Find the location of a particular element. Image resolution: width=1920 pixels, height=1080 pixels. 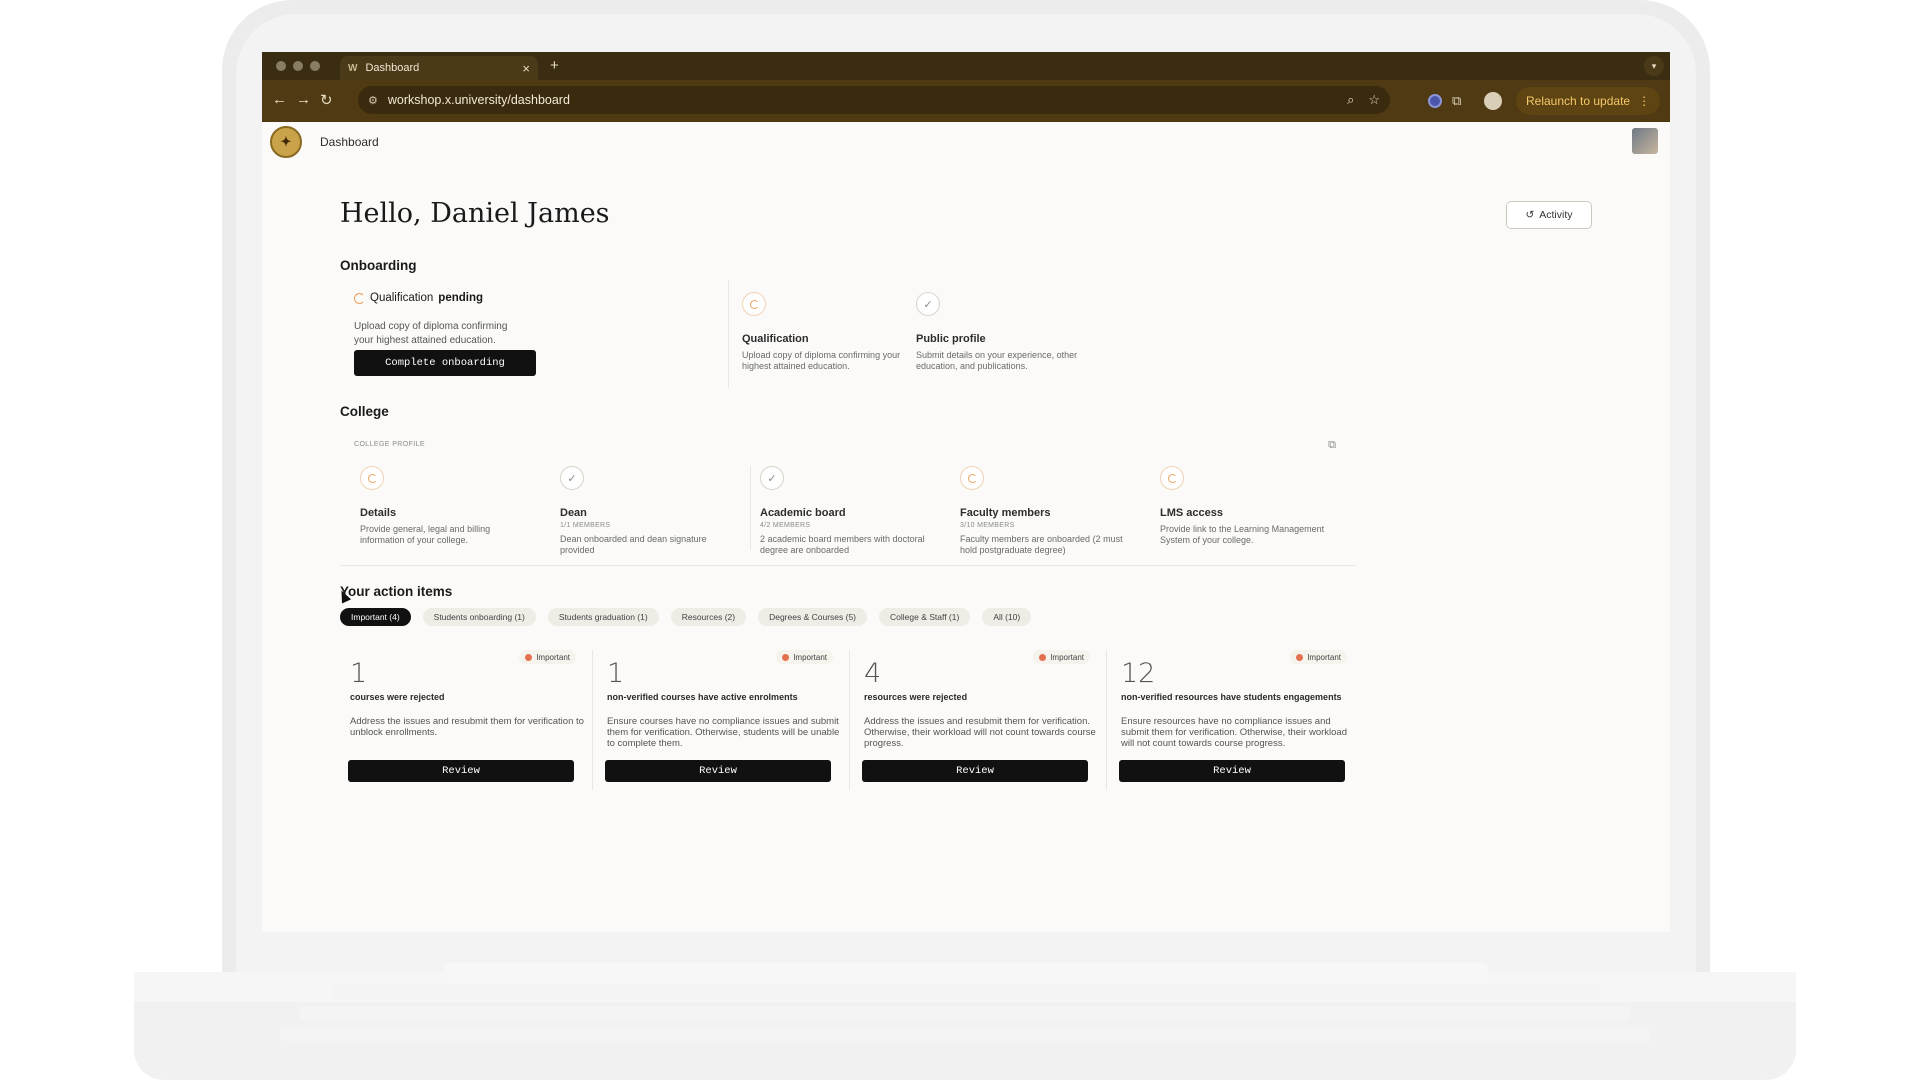

filter-chip-students-graduation: Students graduation (1) is located at coordinates (603, 617).